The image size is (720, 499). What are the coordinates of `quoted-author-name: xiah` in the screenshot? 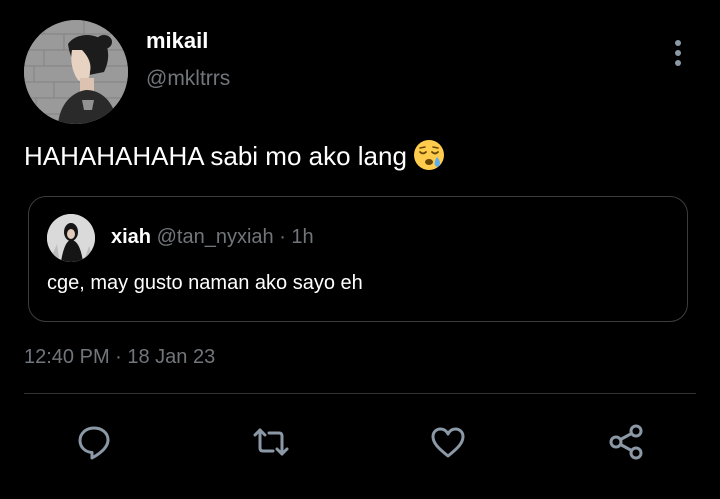 It's located at (131, 237).